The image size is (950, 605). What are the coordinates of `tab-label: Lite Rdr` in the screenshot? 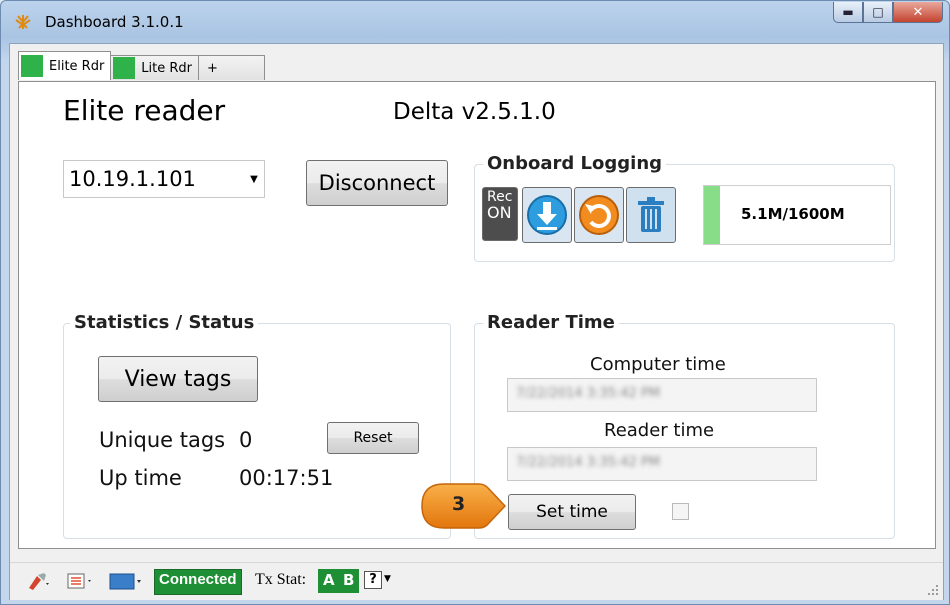 It's located at (167, 68).